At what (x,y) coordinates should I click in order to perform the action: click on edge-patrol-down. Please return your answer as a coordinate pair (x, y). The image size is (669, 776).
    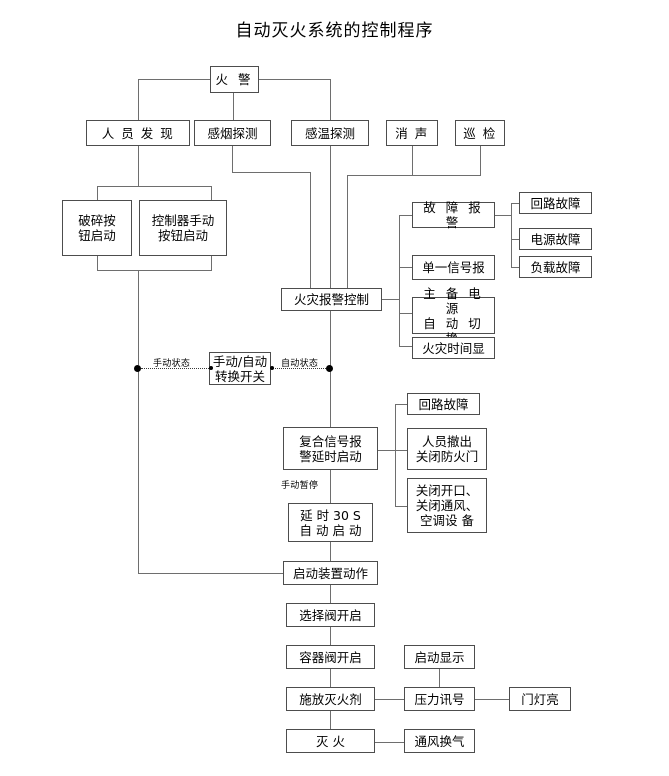
    Looking at the image, I should click on (480, 160).